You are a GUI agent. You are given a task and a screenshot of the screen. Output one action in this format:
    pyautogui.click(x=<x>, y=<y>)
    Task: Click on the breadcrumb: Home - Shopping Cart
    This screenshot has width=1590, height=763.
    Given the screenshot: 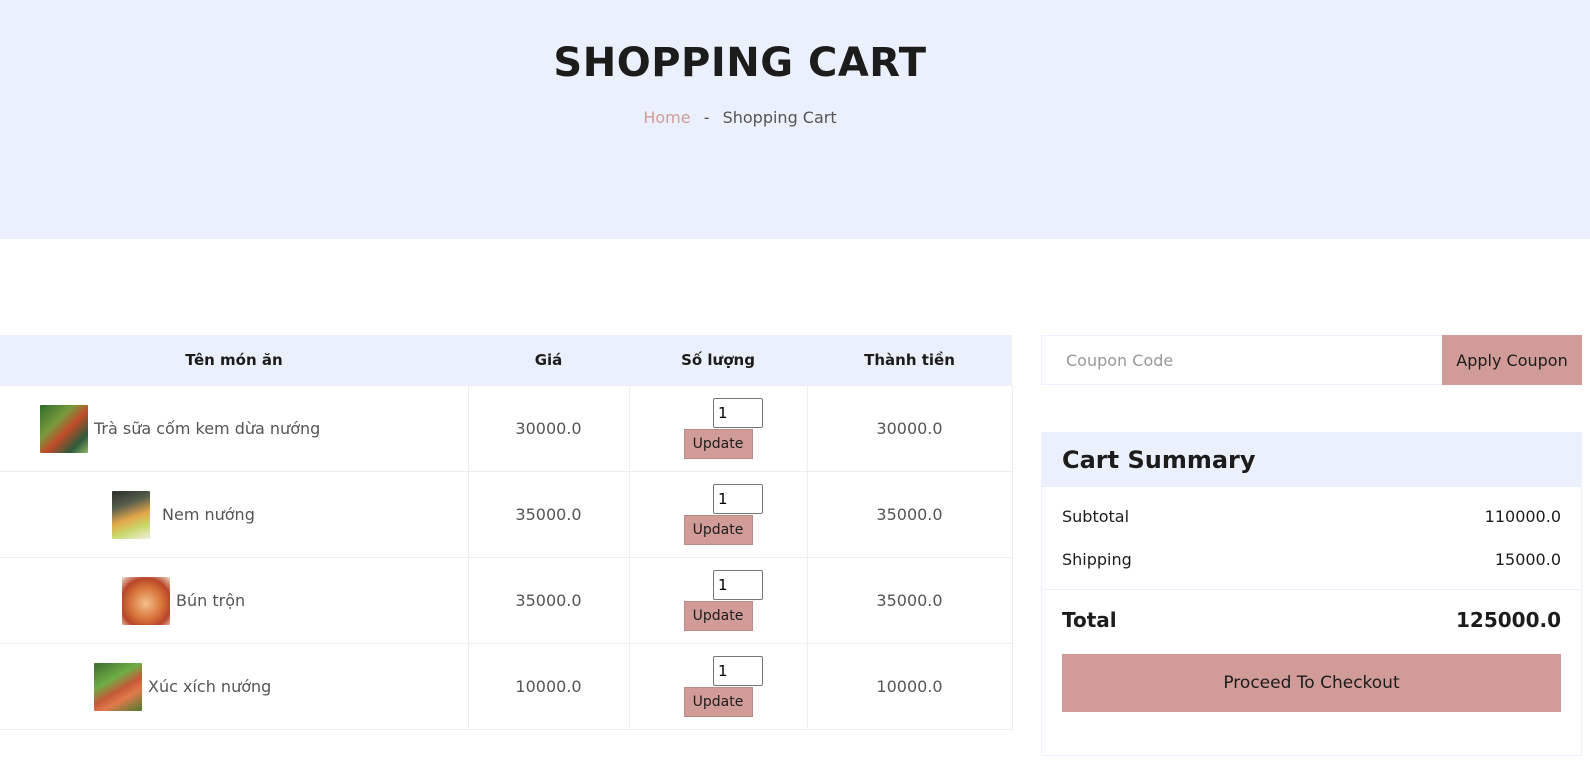 What is the action you would take?
    pyautogui.click(x=740, y=117)
    